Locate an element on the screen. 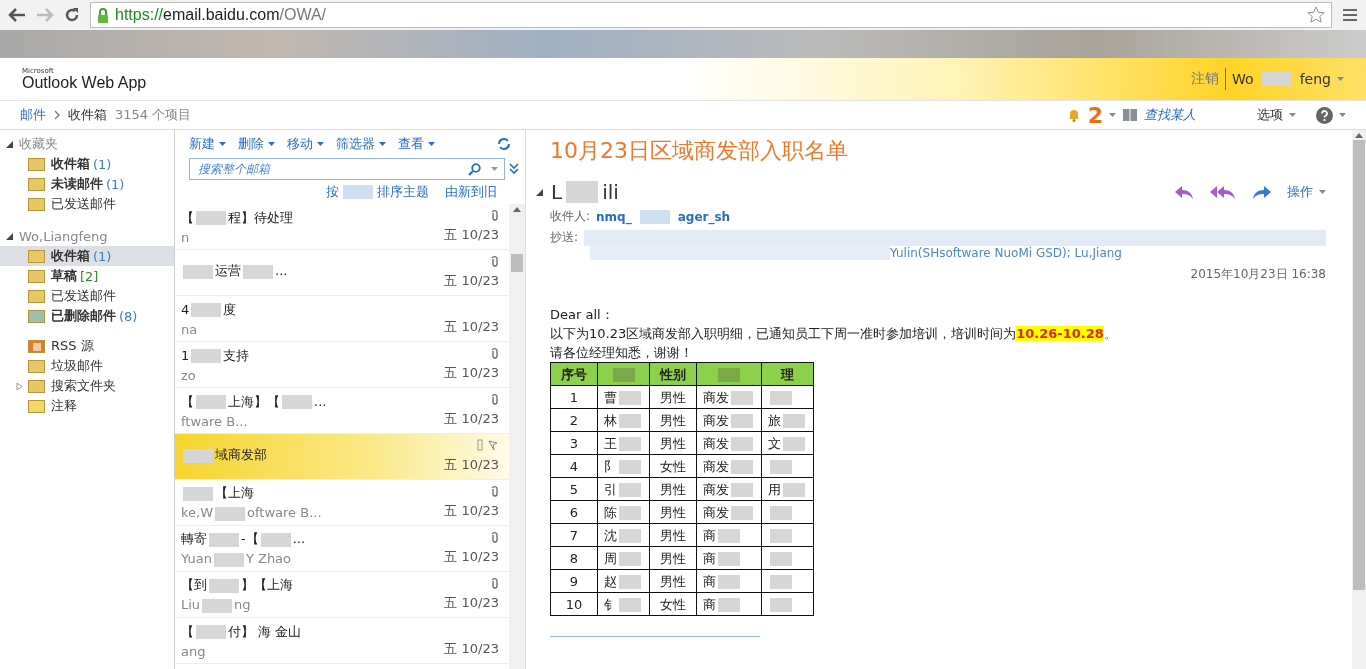 This screenshot has height=669, width=1366. folder-item: 搜索文件夹 is located at coordinates (87, 386).